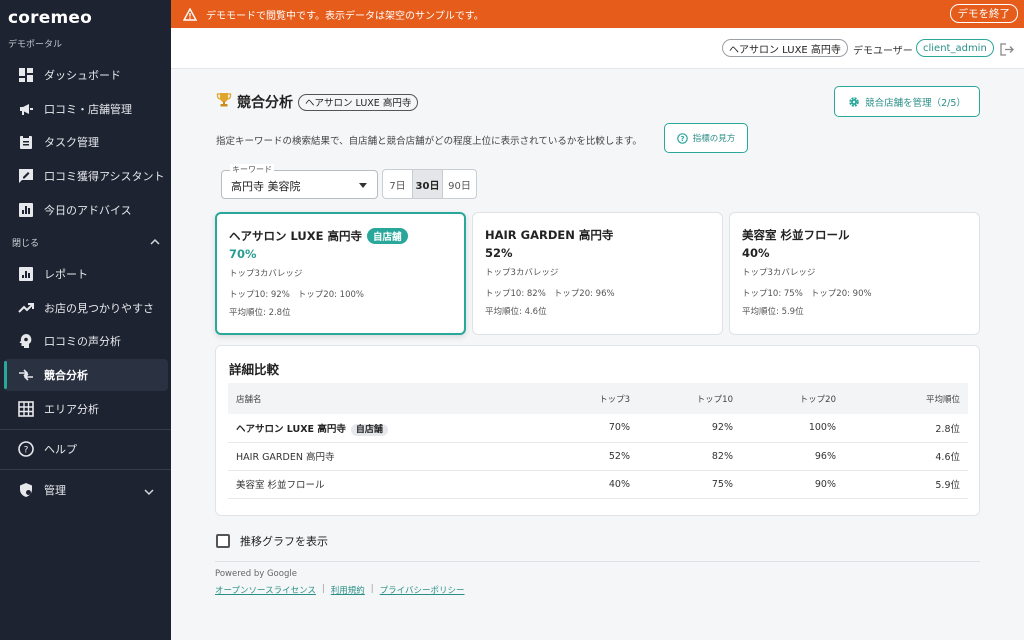 Image resolution: width=1024 pixels, height=640 pixels. I want to click on card-store-name: HAIR GARDEN 高円寺, so click(549, 235).